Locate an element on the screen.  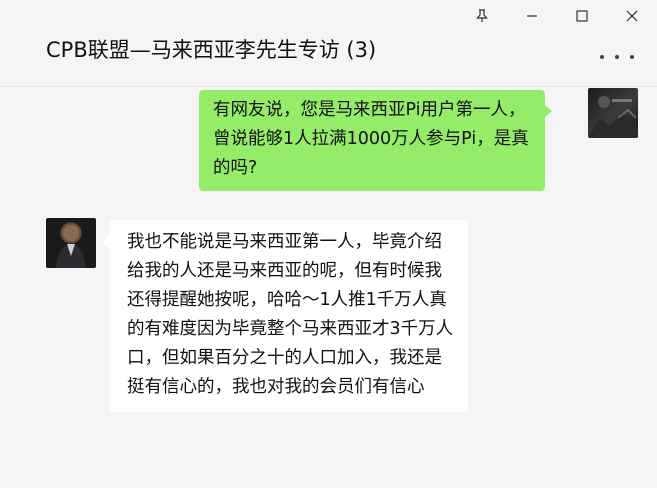
more-options-icon is located at coordinates (617, 57).